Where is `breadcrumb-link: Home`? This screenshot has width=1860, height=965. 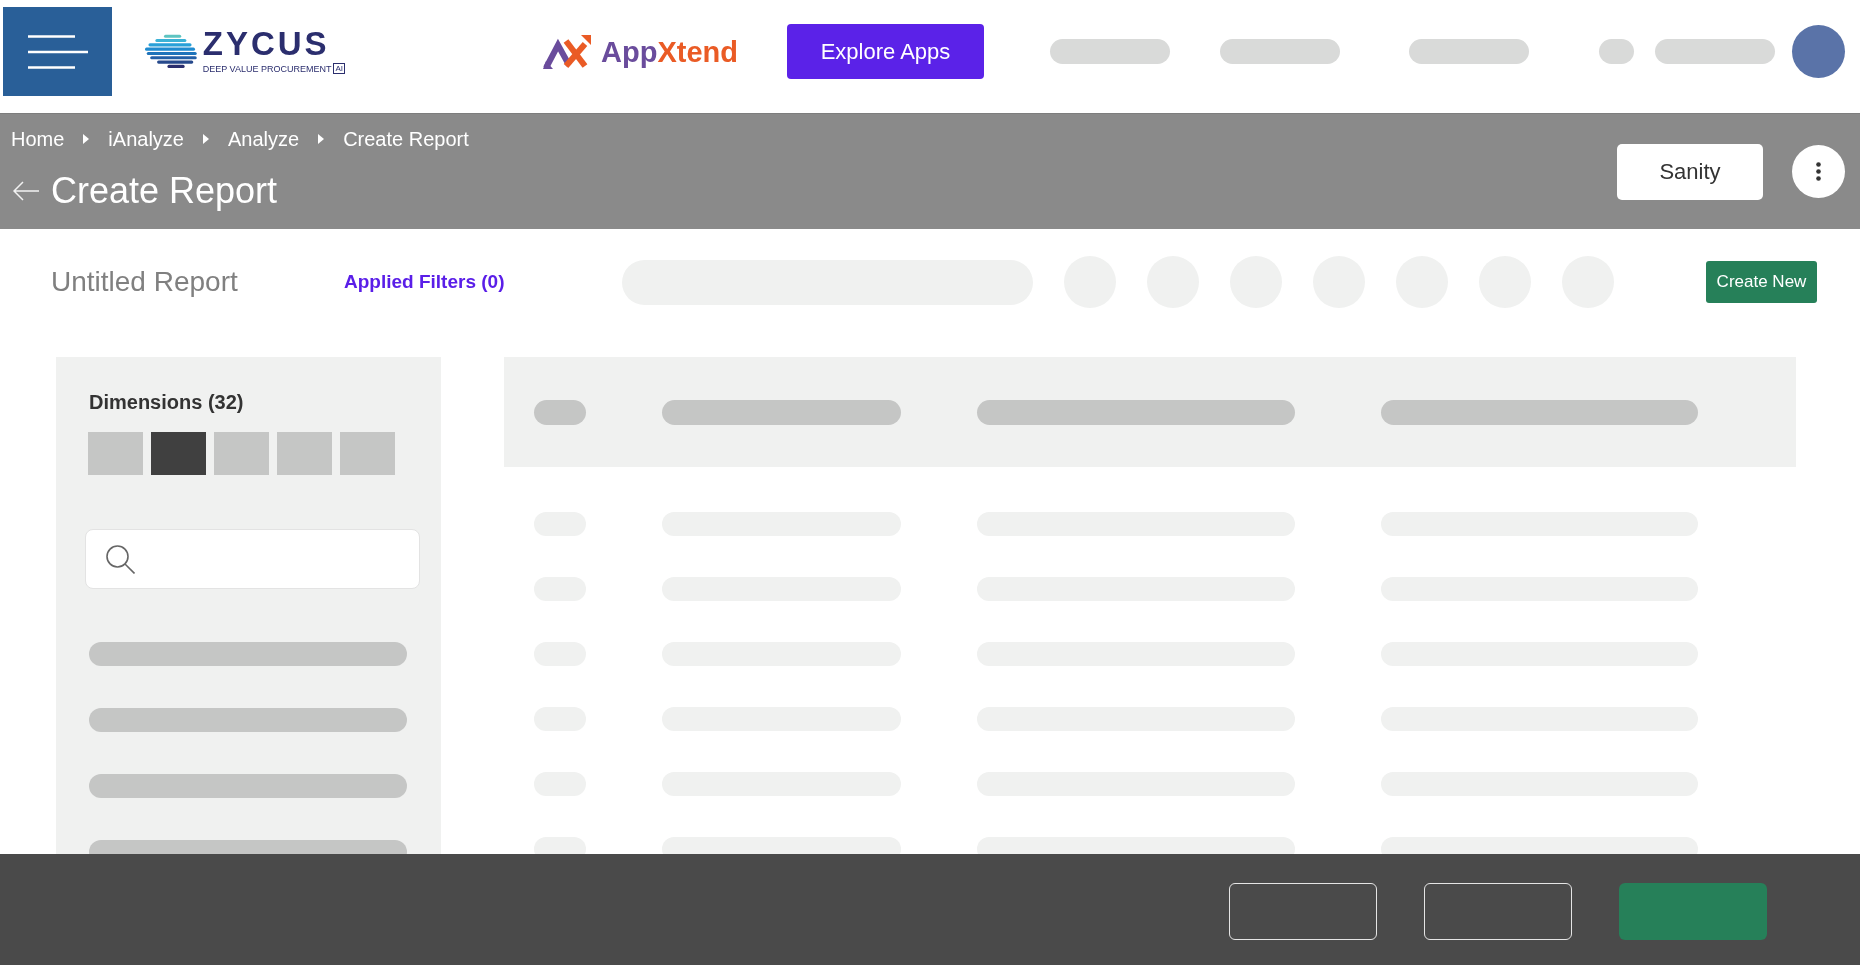 breadcrumb-link: Home is located at coordinates (38, 139).